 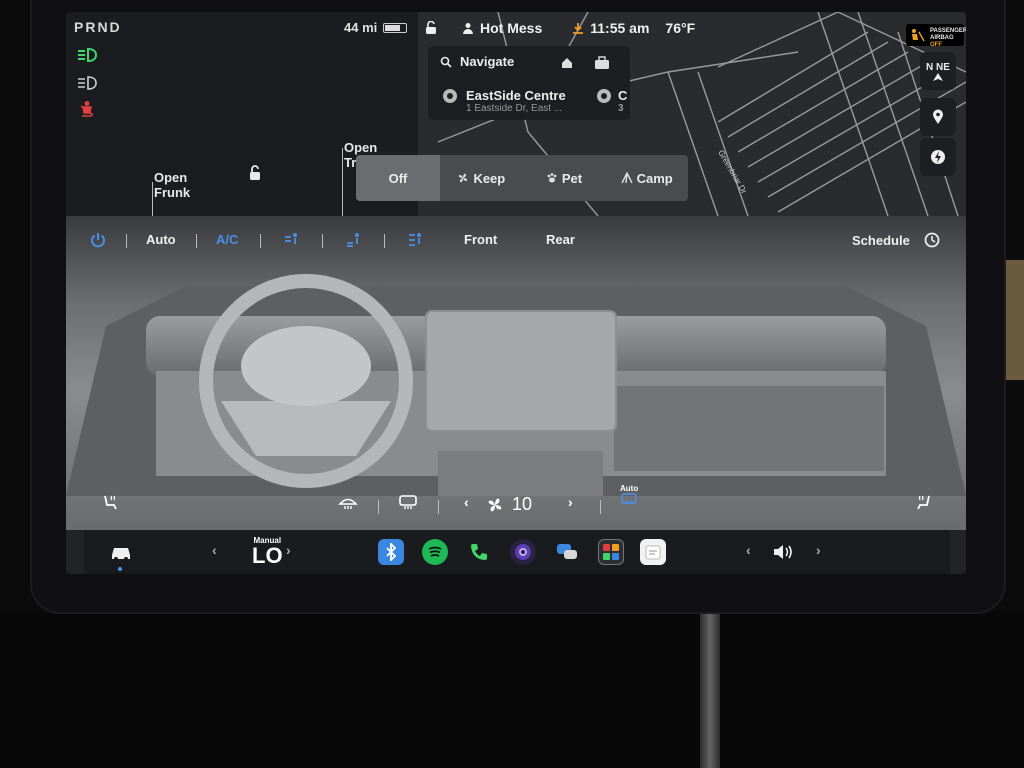 I want to click on open-frunk-button: Open Frunk, so click(x=172, y=185).